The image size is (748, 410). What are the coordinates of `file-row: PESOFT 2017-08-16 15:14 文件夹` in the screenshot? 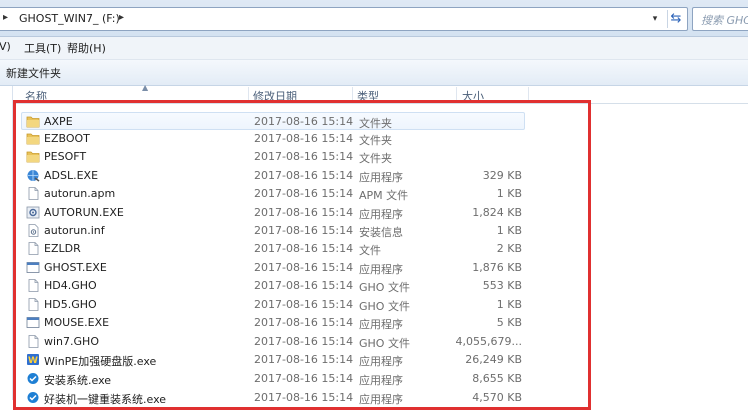 It's located at (273, 157).